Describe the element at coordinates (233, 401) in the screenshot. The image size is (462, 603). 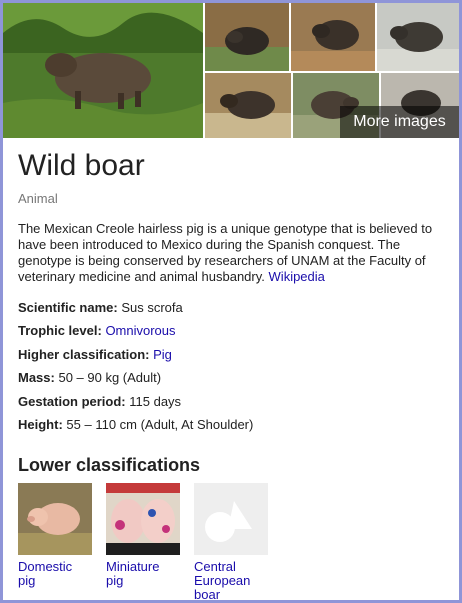
I see `fact-gestation-period: Gestation period: 115 days` at that location.